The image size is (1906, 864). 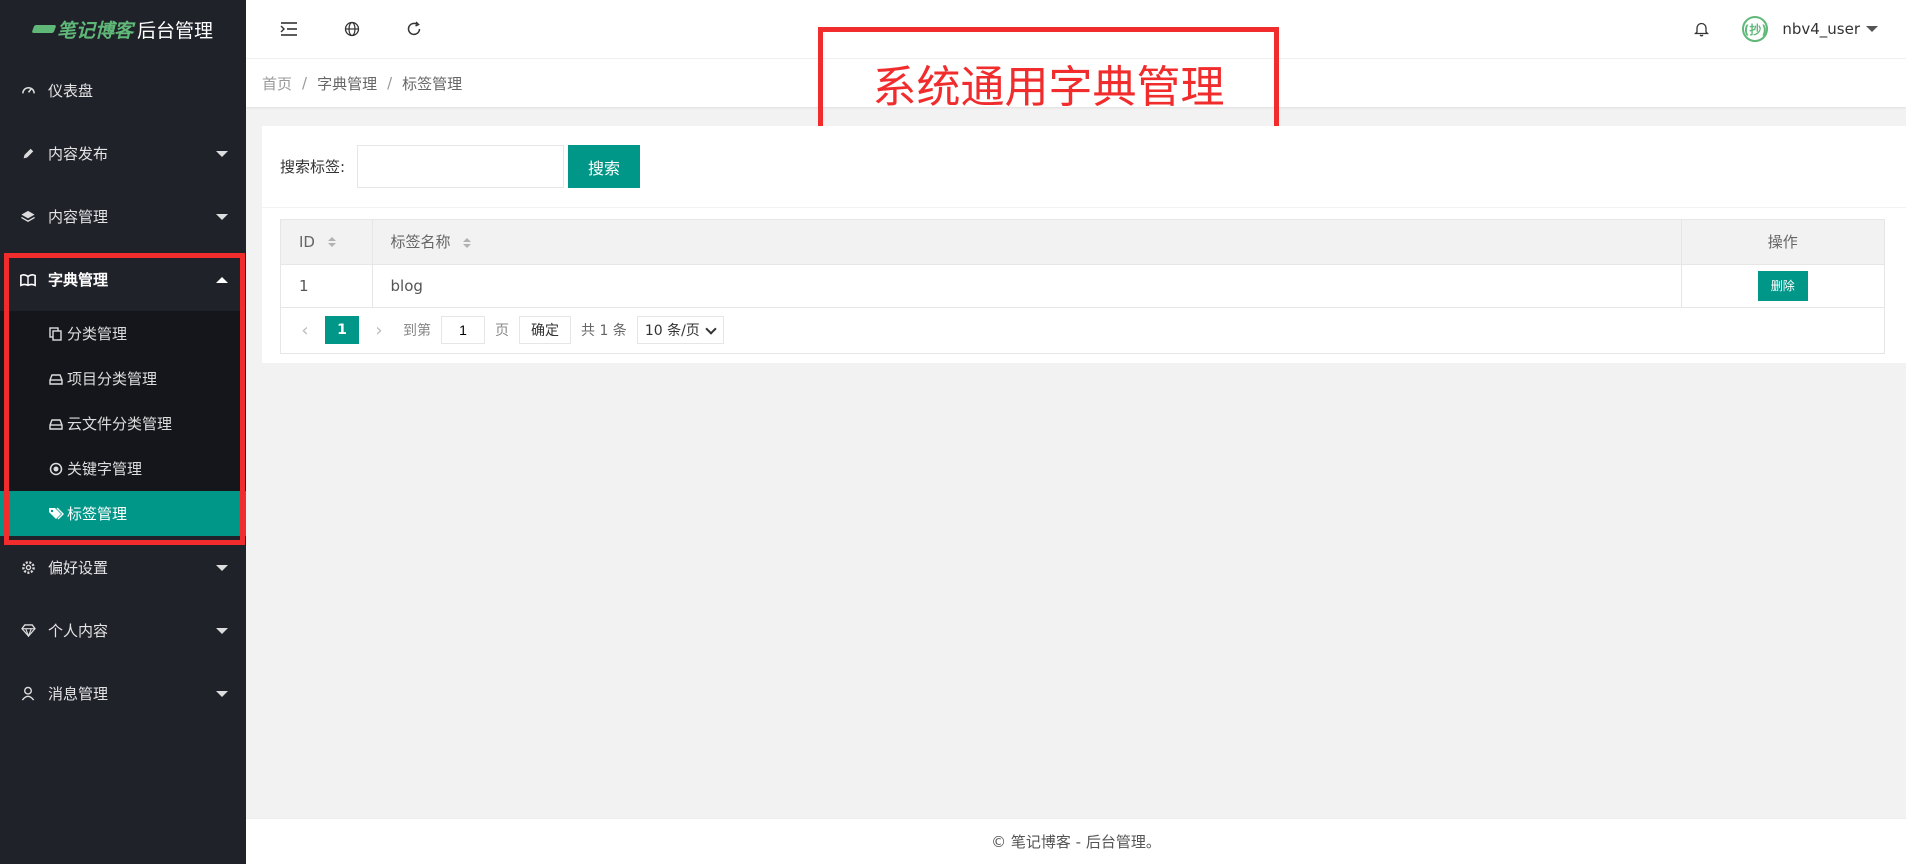 What do you see at coordinates (222, 279) in the screenshot?
I see `chevron-up-icon` at bounding box center [222, 279].